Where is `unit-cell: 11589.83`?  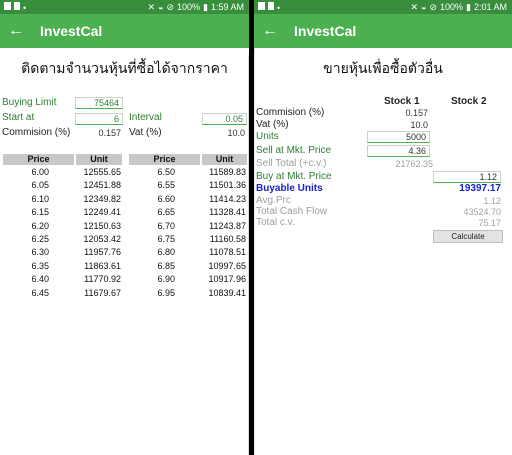
unit-cell: 11589.83 is located at coordinates (227, 172).